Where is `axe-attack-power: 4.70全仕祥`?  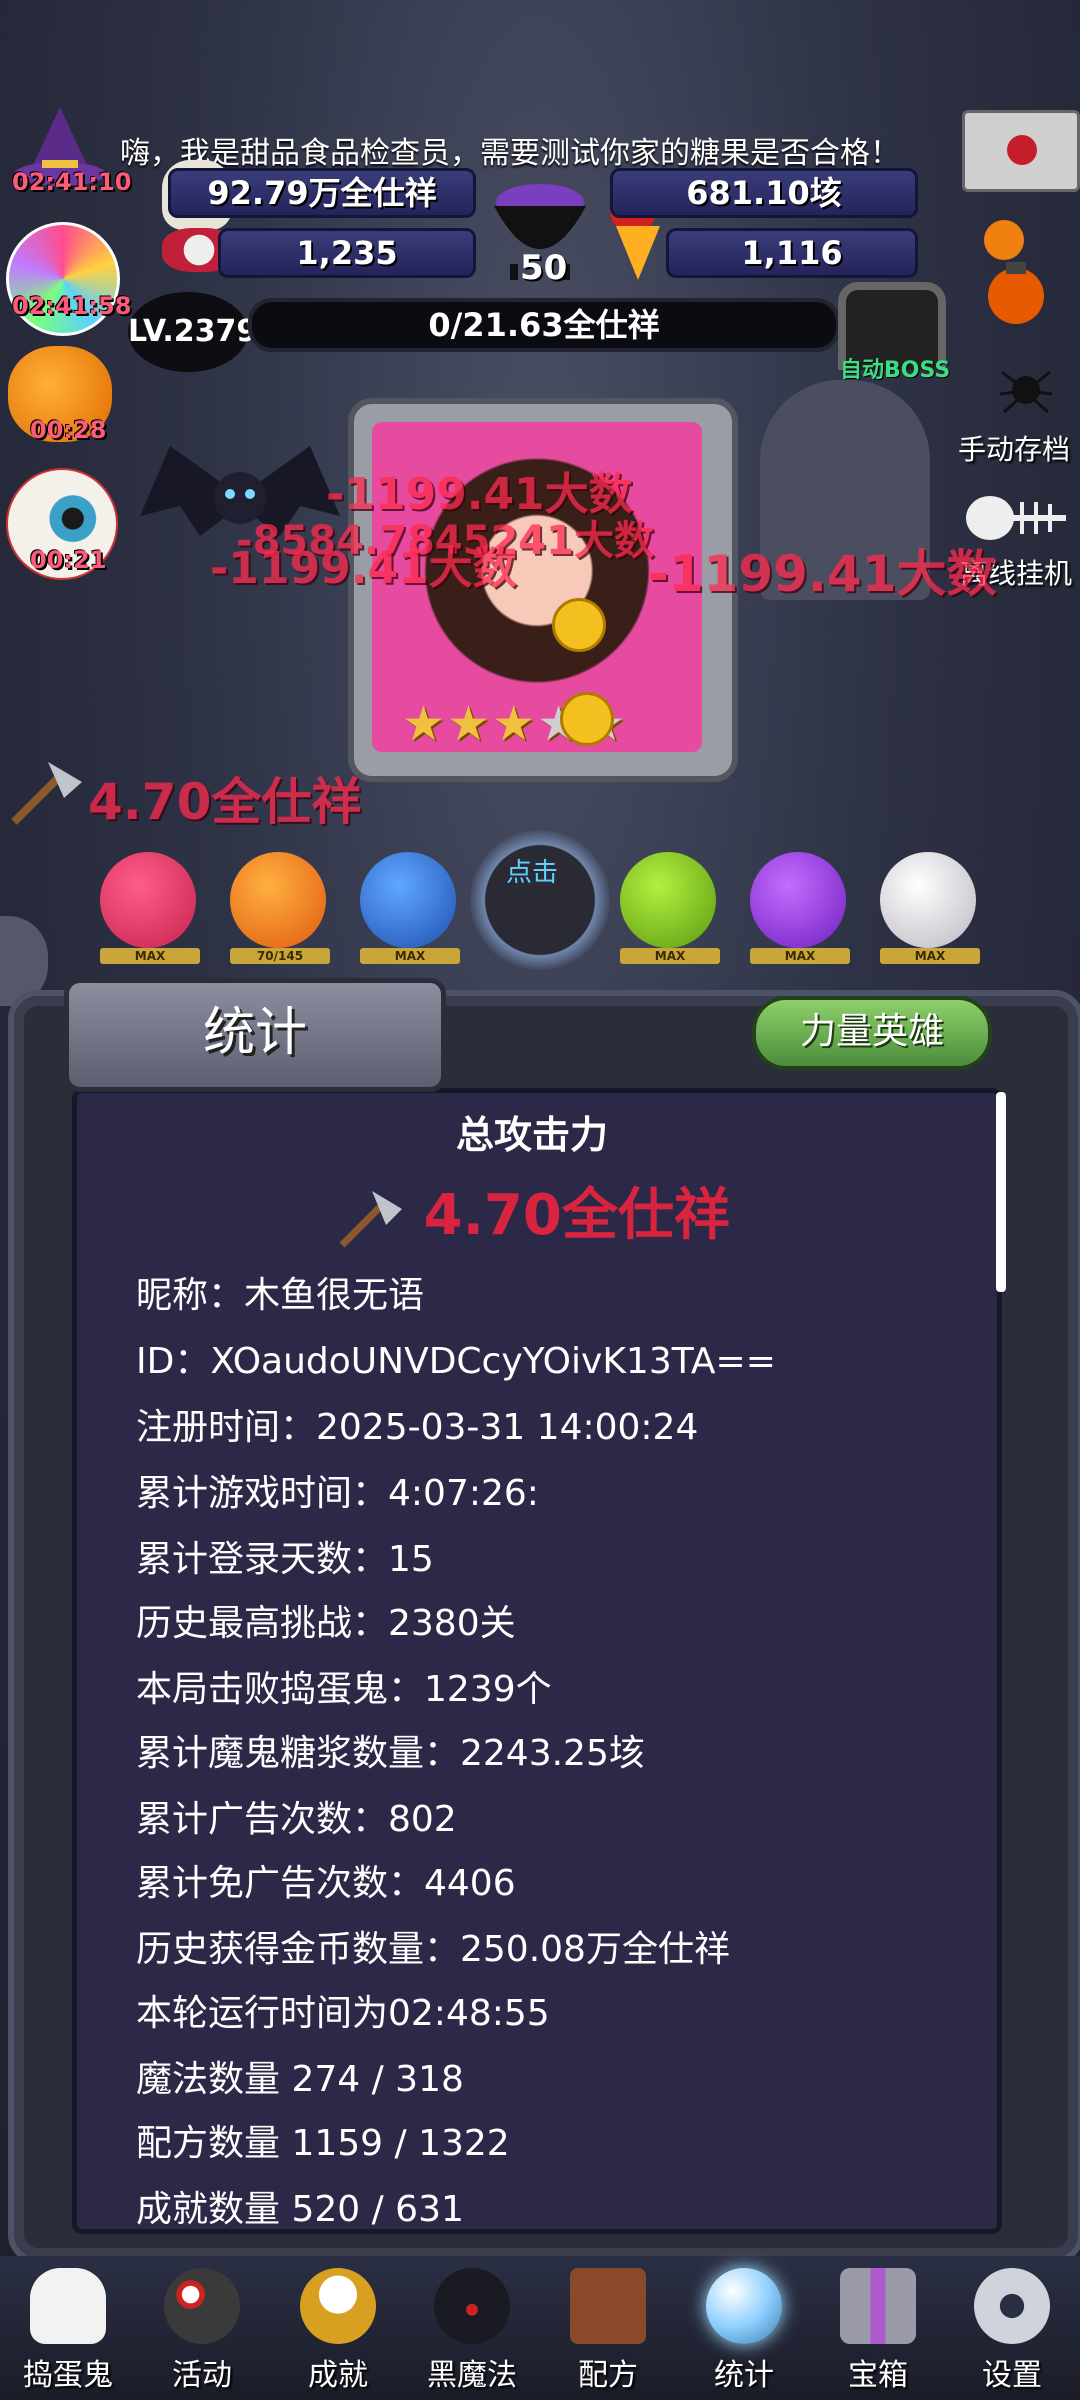
axe-attack-power: 4.70全仕祥 is located at coordinates (225, 802).